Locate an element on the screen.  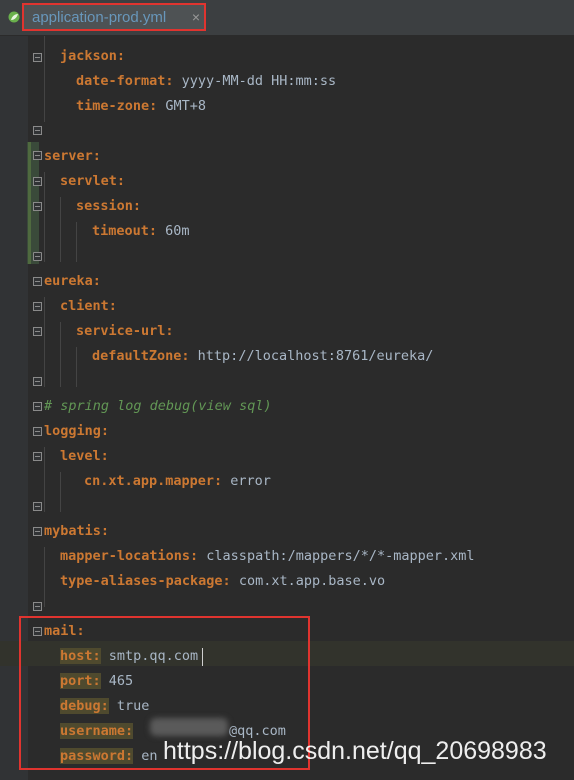
code-line: timeout: 60m is located at coordinates (141, 231).